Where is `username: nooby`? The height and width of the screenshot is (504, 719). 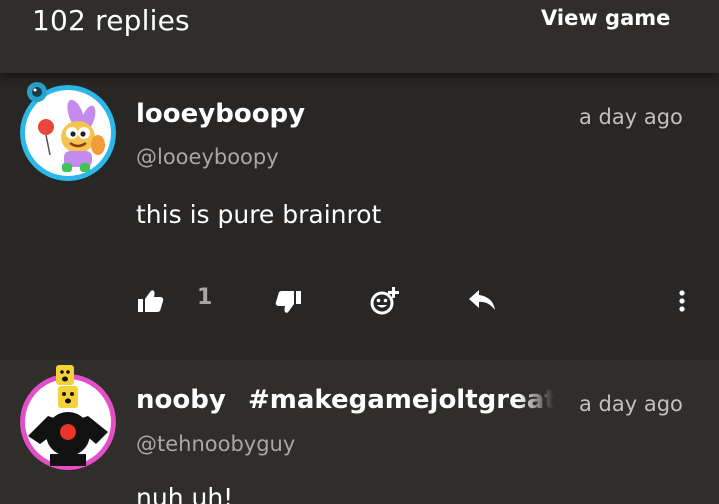 username: nooby is located at coordinates (181, 400).